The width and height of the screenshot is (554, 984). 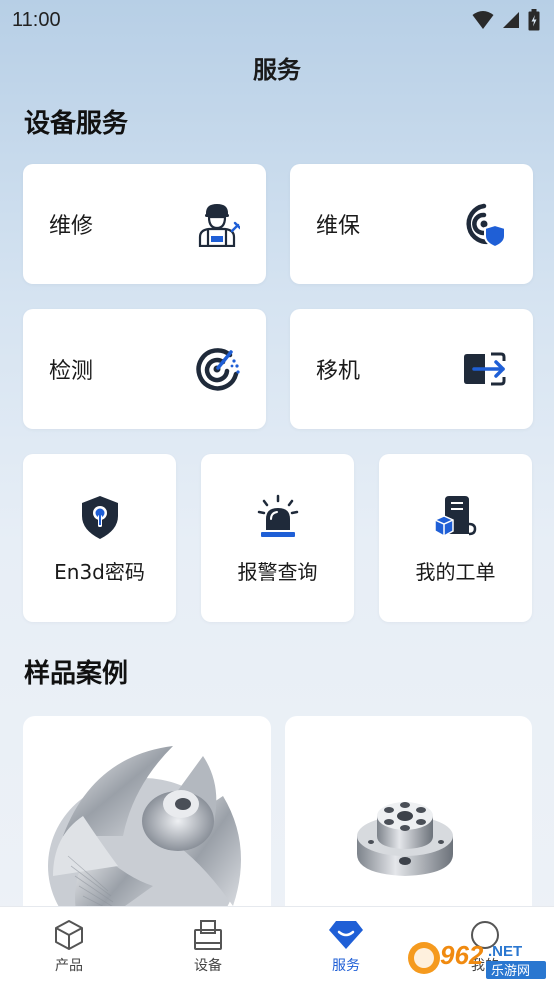 I want to click on work-order-box-icon, so click(x=454, y=516).